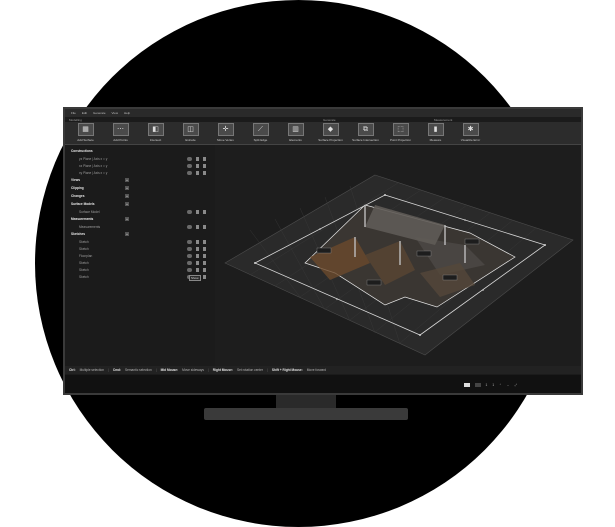 The height and width of the screenshot is (527, 615). What do you see at coordinates (83, 204) in the screenshot?
I see `tree-group: Surface Models` at bounding box center [83, 204].